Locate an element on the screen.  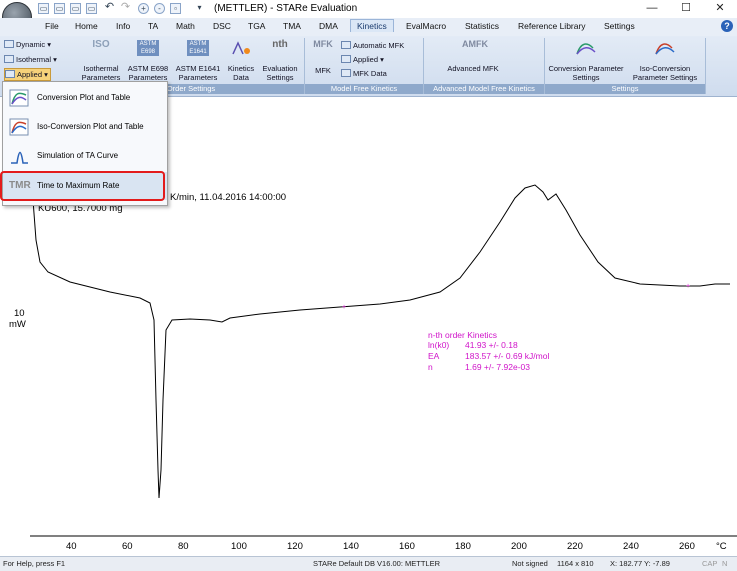
kinetics-data-icon is located at coordinates (241, 48).